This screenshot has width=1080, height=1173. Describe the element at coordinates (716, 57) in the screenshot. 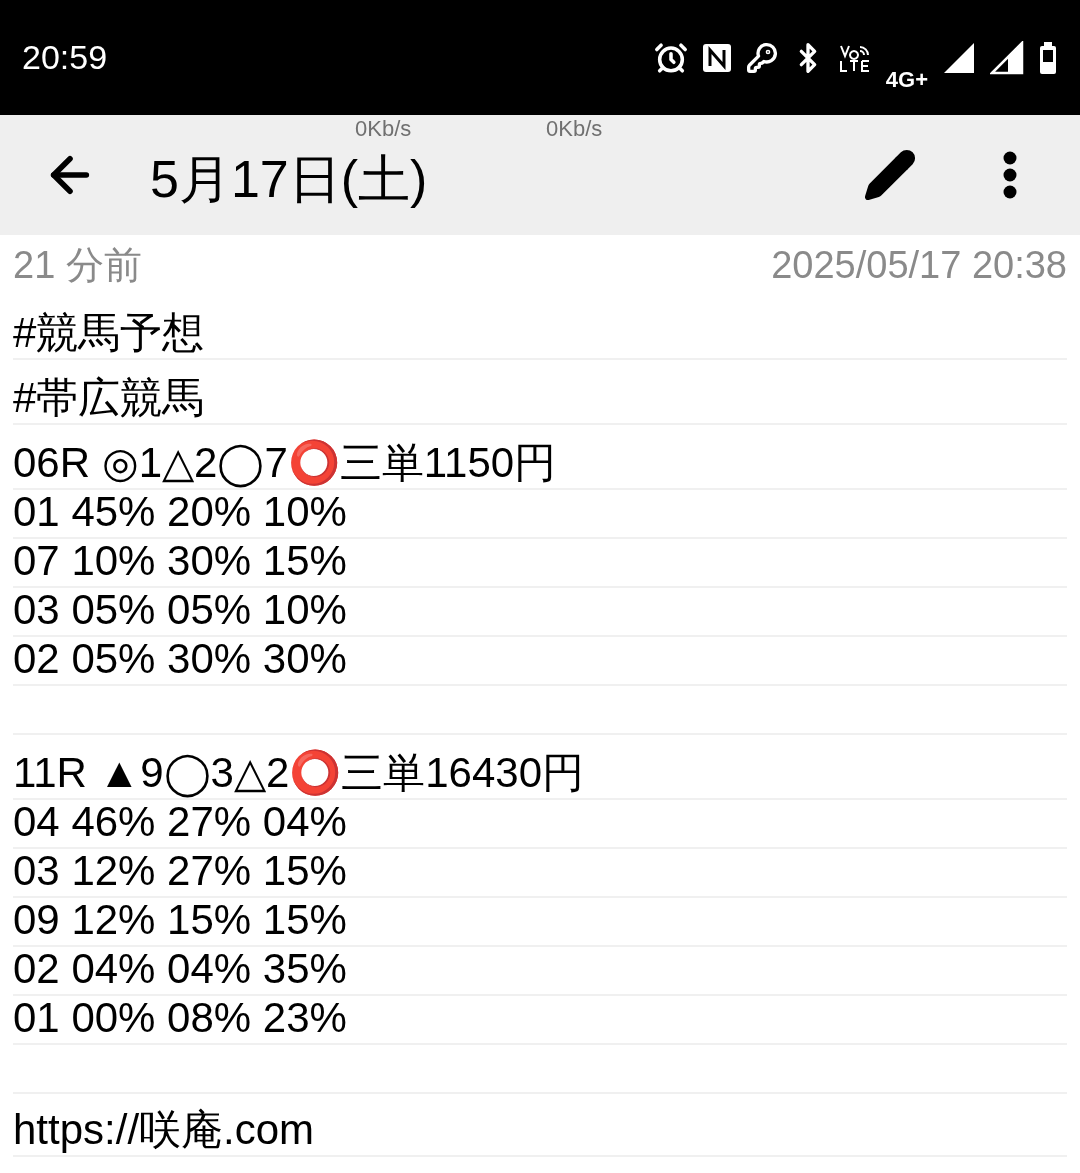

I see `nfc-icon` at that location.